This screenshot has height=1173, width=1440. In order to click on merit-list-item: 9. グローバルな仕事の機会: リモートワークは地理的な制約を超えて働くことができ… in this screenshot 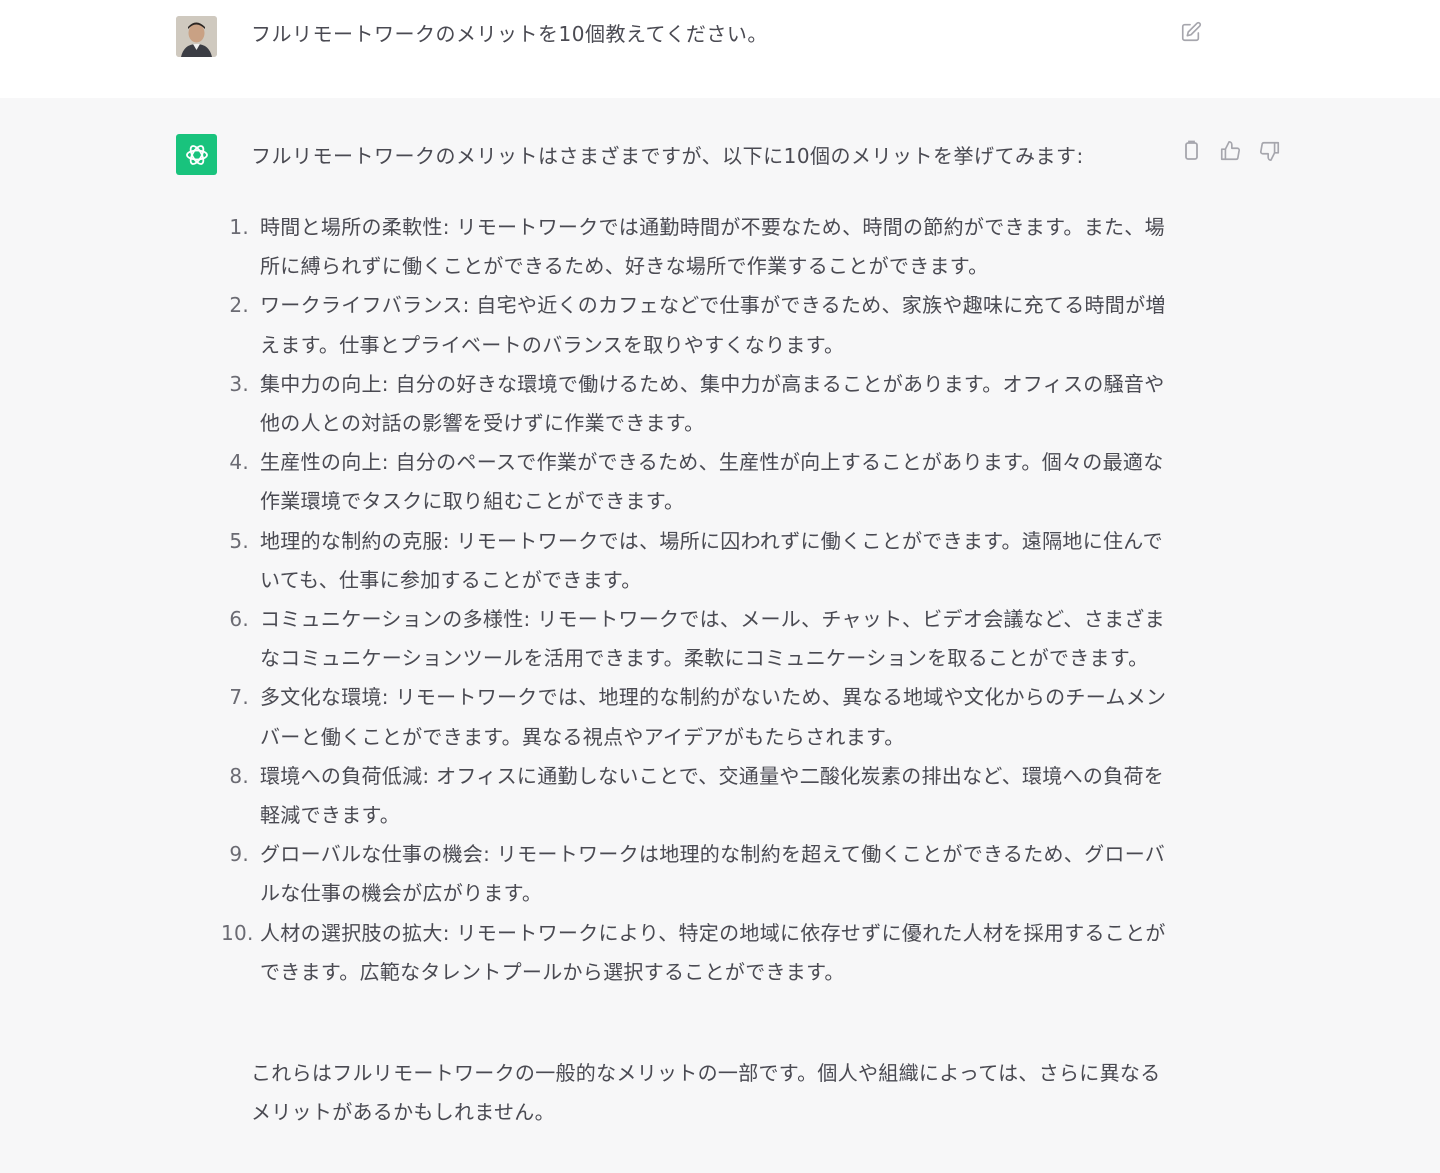, I will do `click(696, 874)`.